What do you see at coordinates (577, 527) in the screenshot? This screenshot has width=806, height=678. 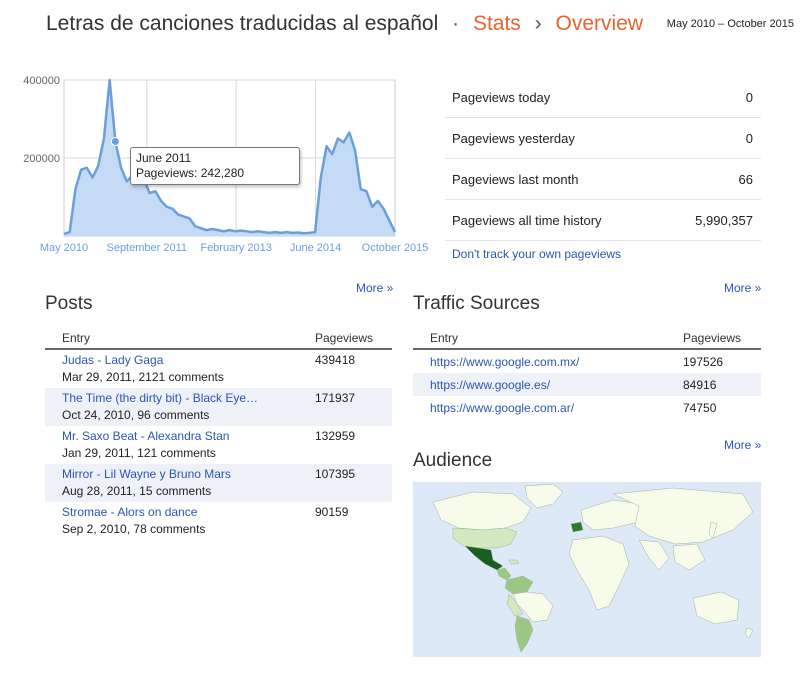 I see `map-spain` at bounding box center [577, 527].